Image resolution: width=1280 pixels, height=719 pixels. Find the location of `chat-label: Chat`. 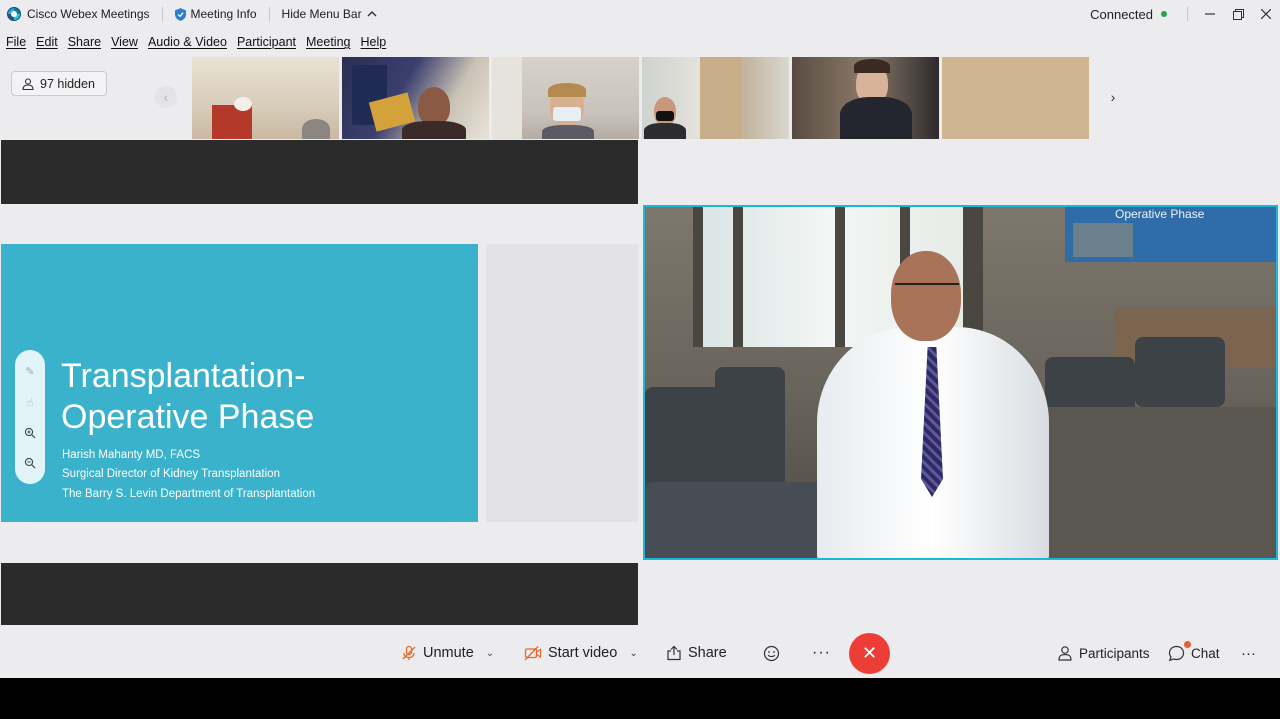

chat-label: Chat is located at coordinates (1205, 653).